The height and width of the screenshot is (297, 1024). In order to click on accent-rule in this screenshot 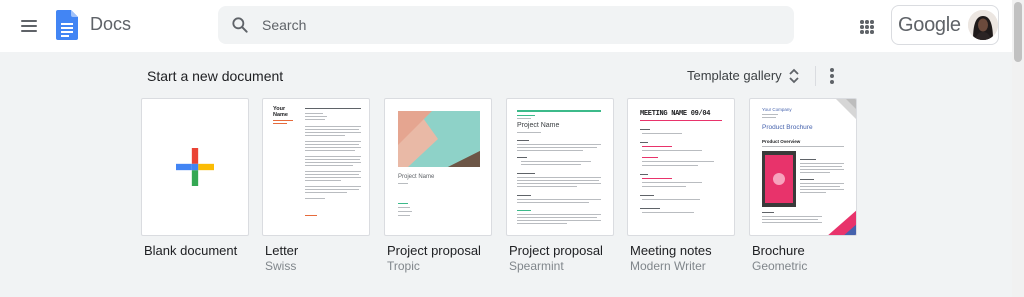, I will do `click(681, 121)`.